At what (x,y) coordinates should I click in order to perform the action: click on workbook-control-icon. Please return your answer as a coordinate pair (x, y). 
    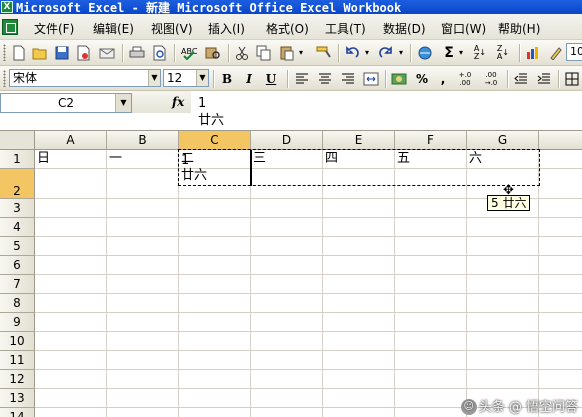
    Looking at the image, I should click on (10, 27).